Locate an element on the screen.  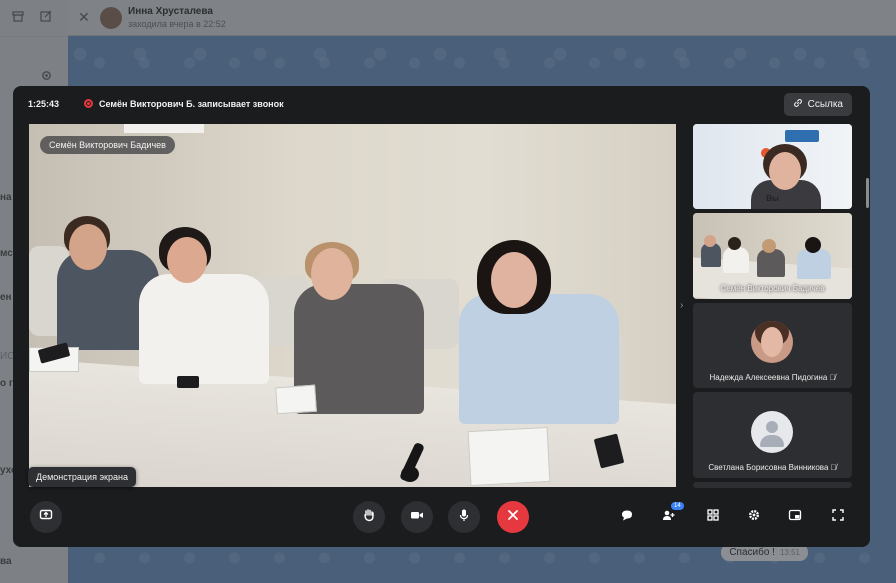
sidebar-fragment: о г is located at coordinates (7, 383).